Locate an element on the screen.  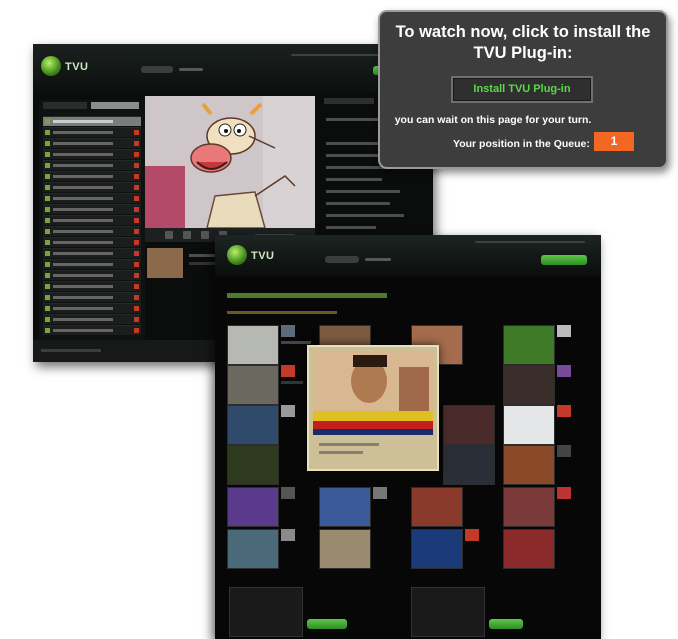
video-popup is located at coordinates (373, 408).